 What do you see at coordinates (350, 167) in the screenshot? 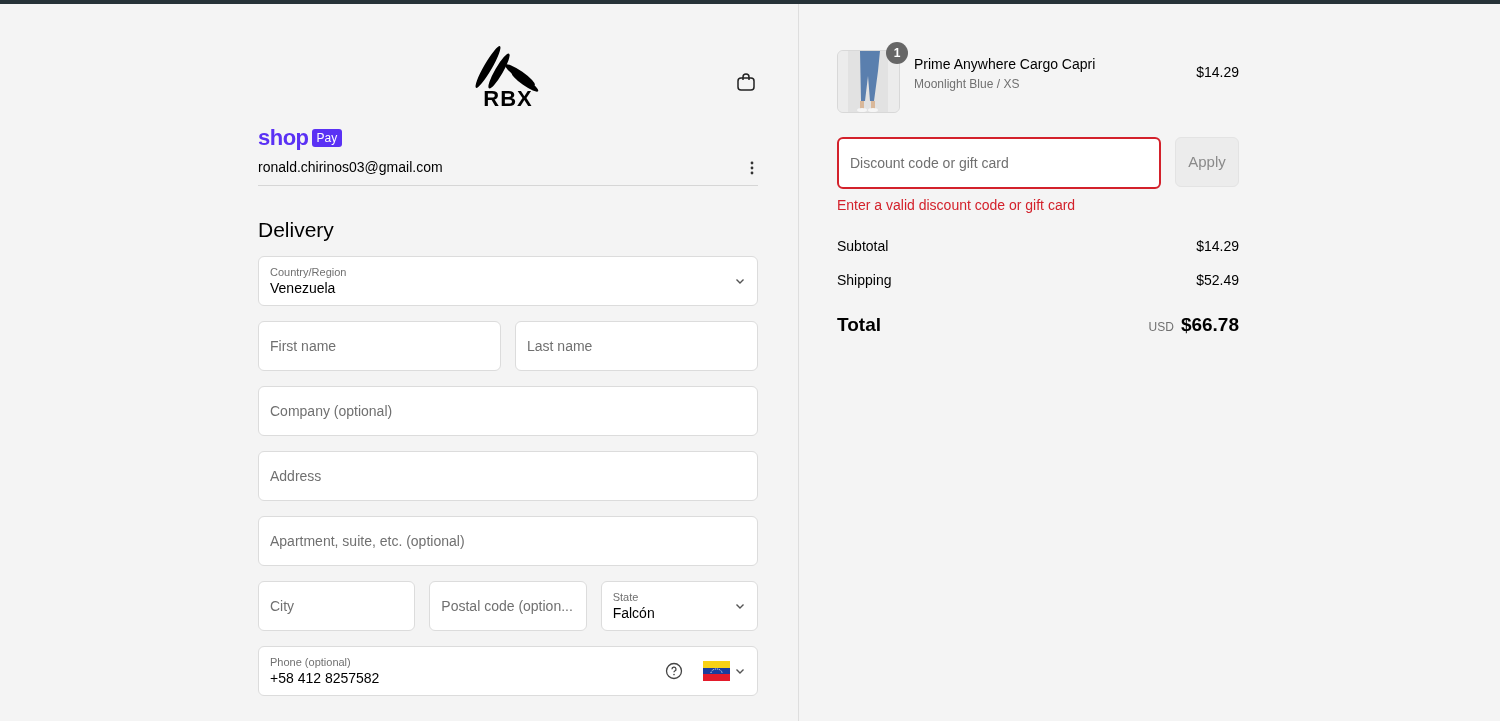
I see `email-text: ronald.chirinos03@gmail.com` at bounding box center [350, 167].